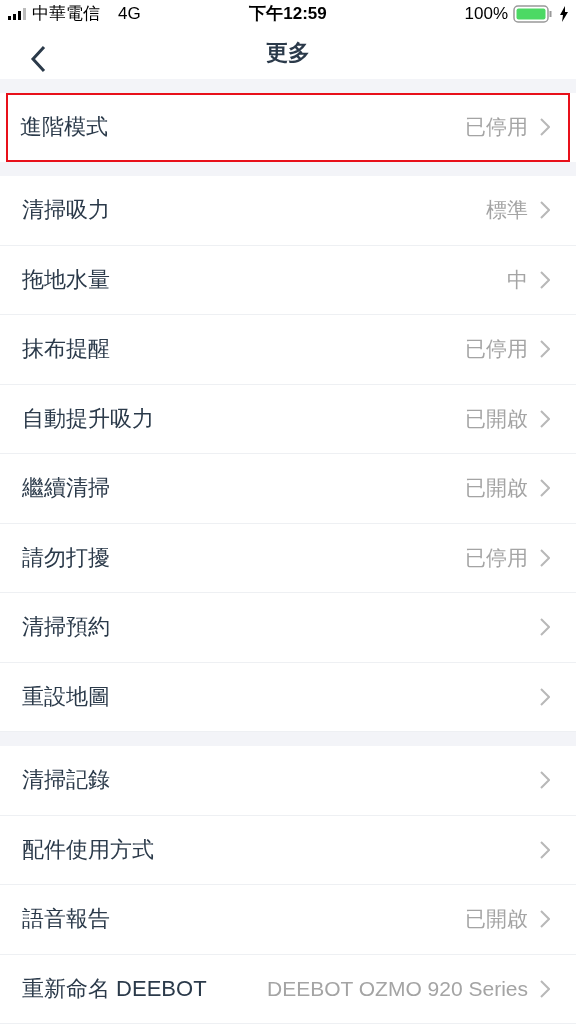 The image size is (576, 1024). I want to click on status-time: 下午12:59, so click(288, 14).